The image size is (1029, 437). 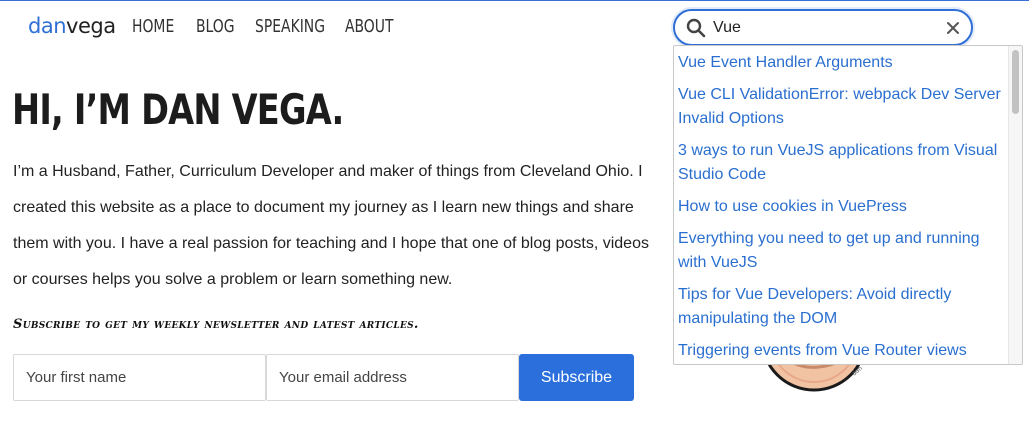 I want to click on site-logo: danvega, so click(x=72, y=26).